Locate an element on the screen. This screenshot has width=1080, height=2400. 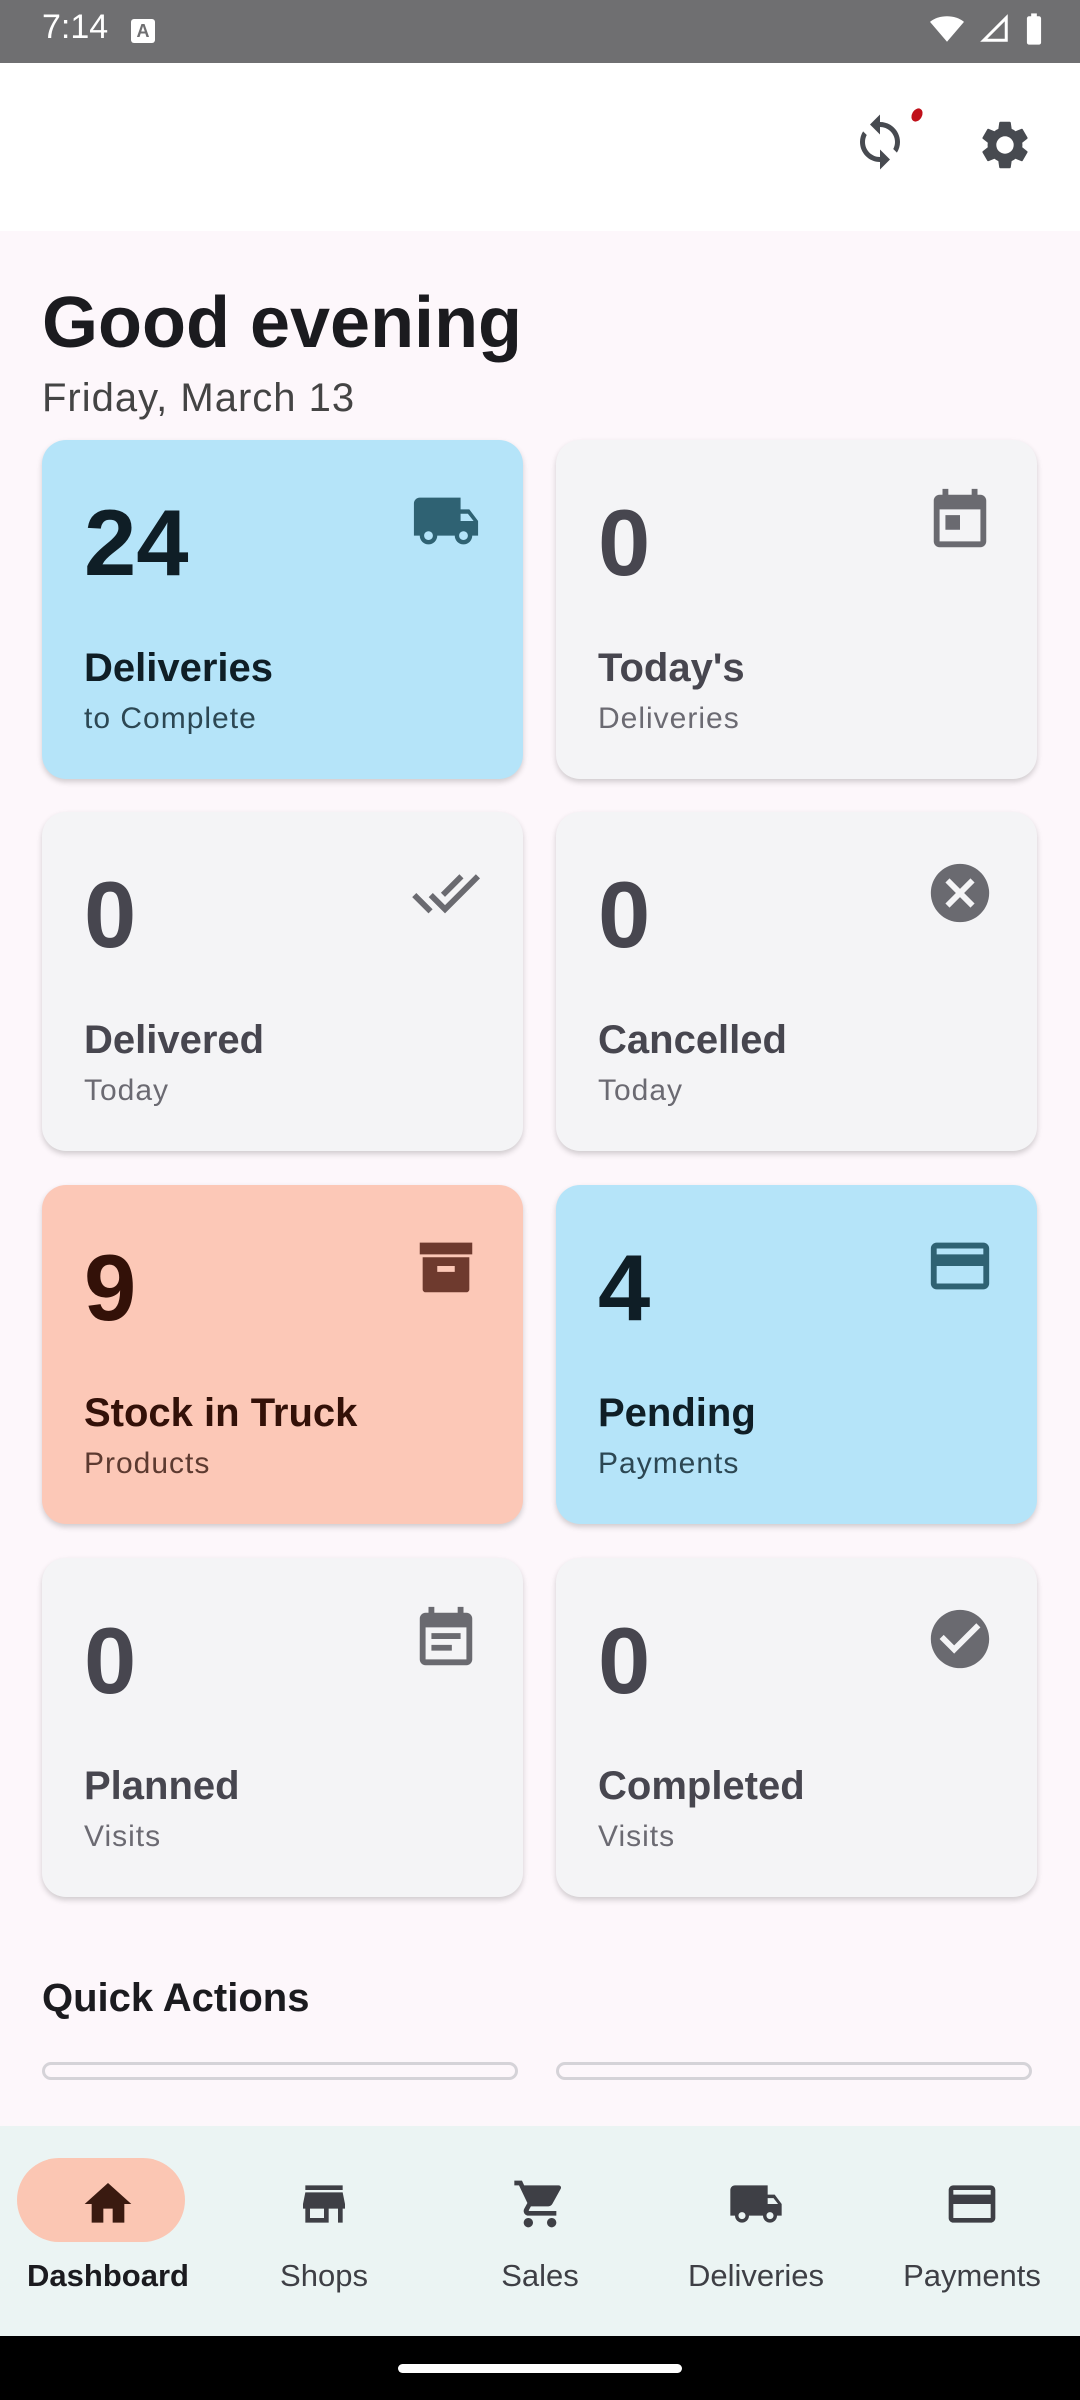
card-subtitle: Payments is located at coordinates (669, 1463).